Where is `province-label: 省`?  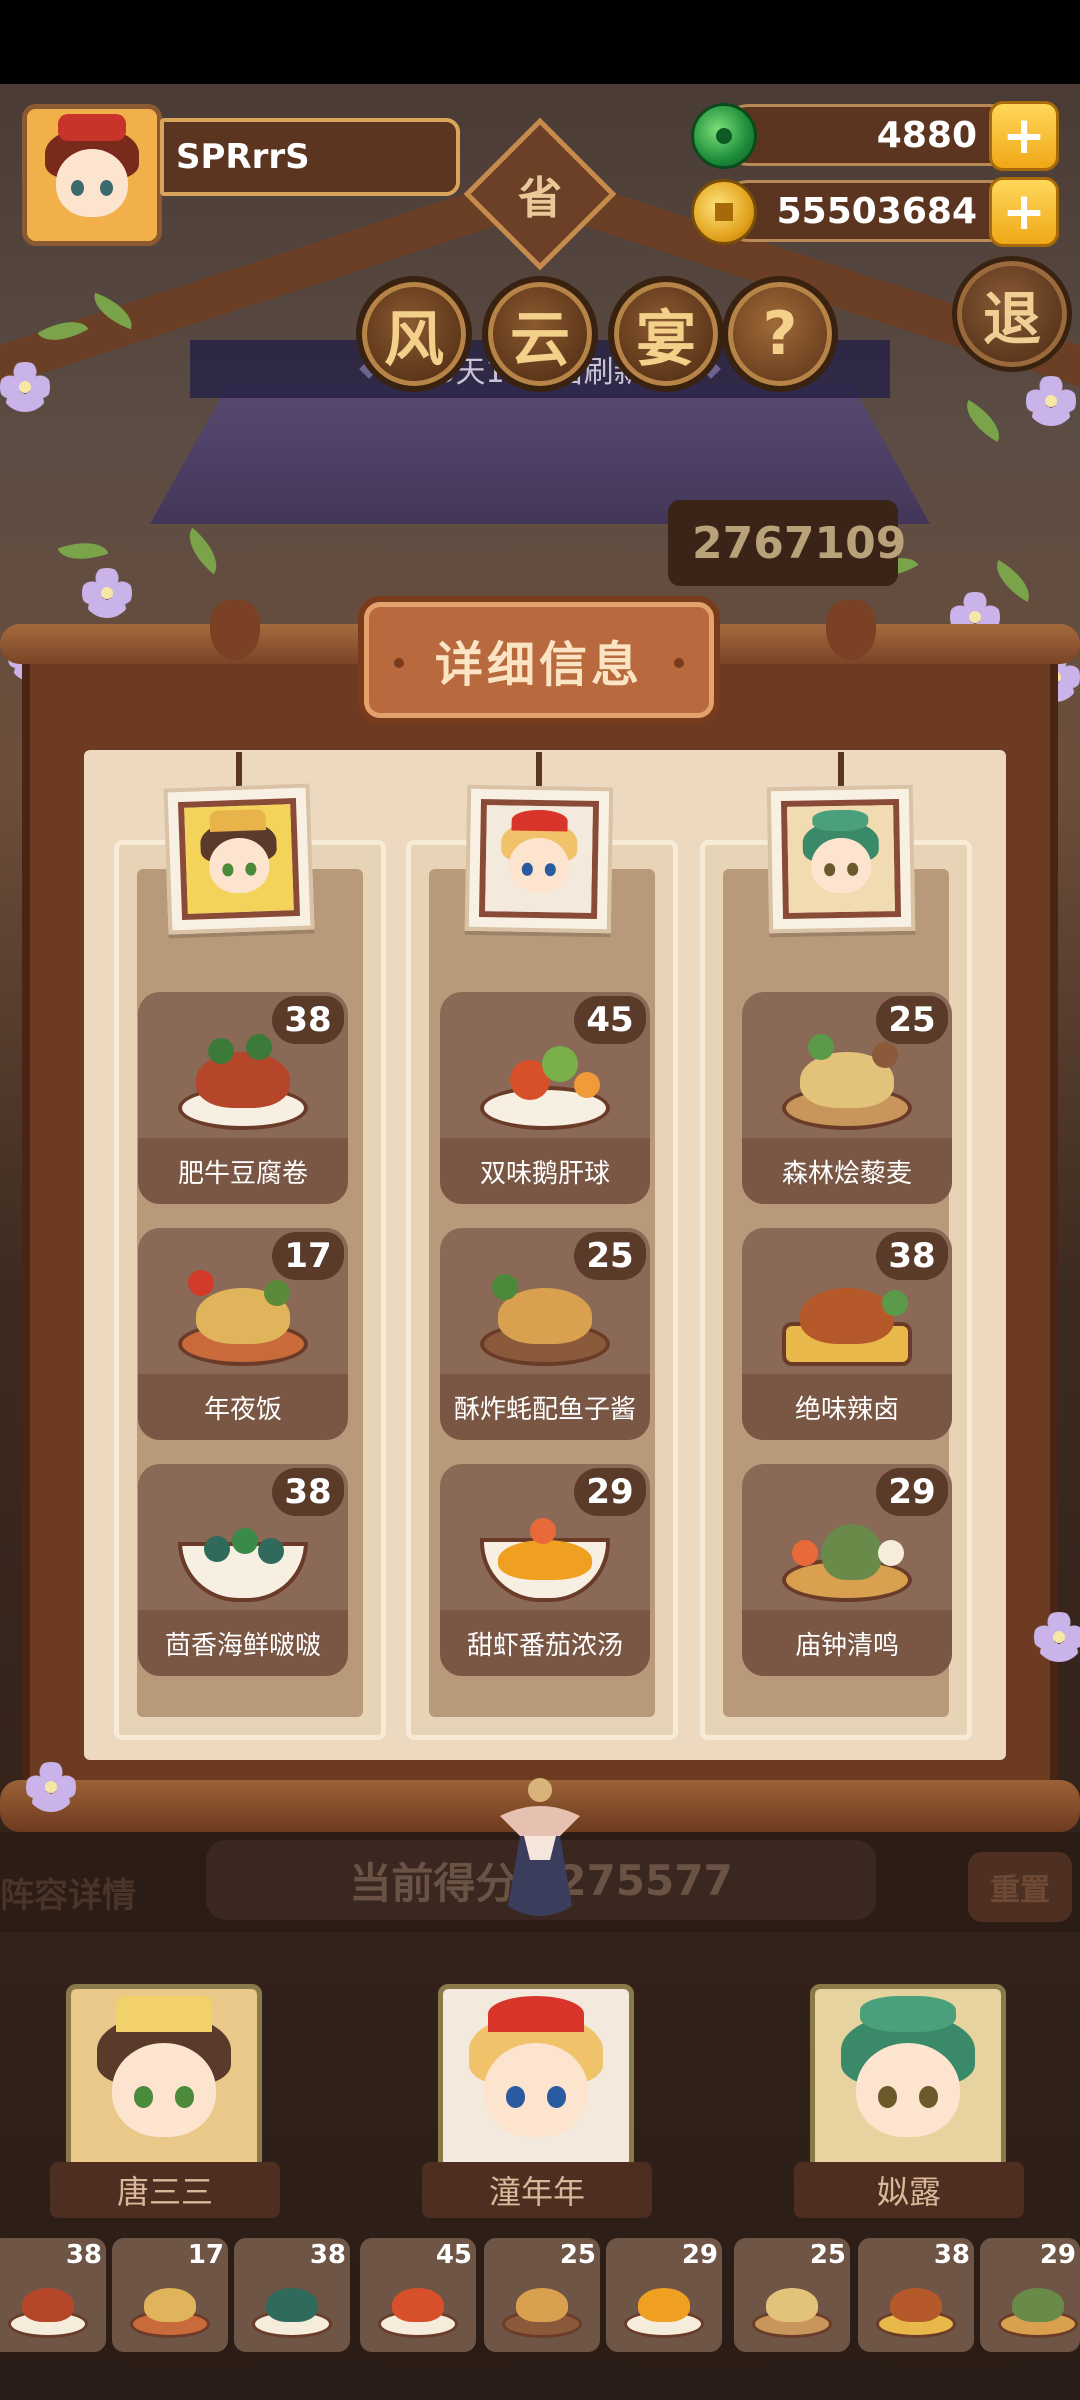
province-label: 省 is located at coordinates (540, 198).